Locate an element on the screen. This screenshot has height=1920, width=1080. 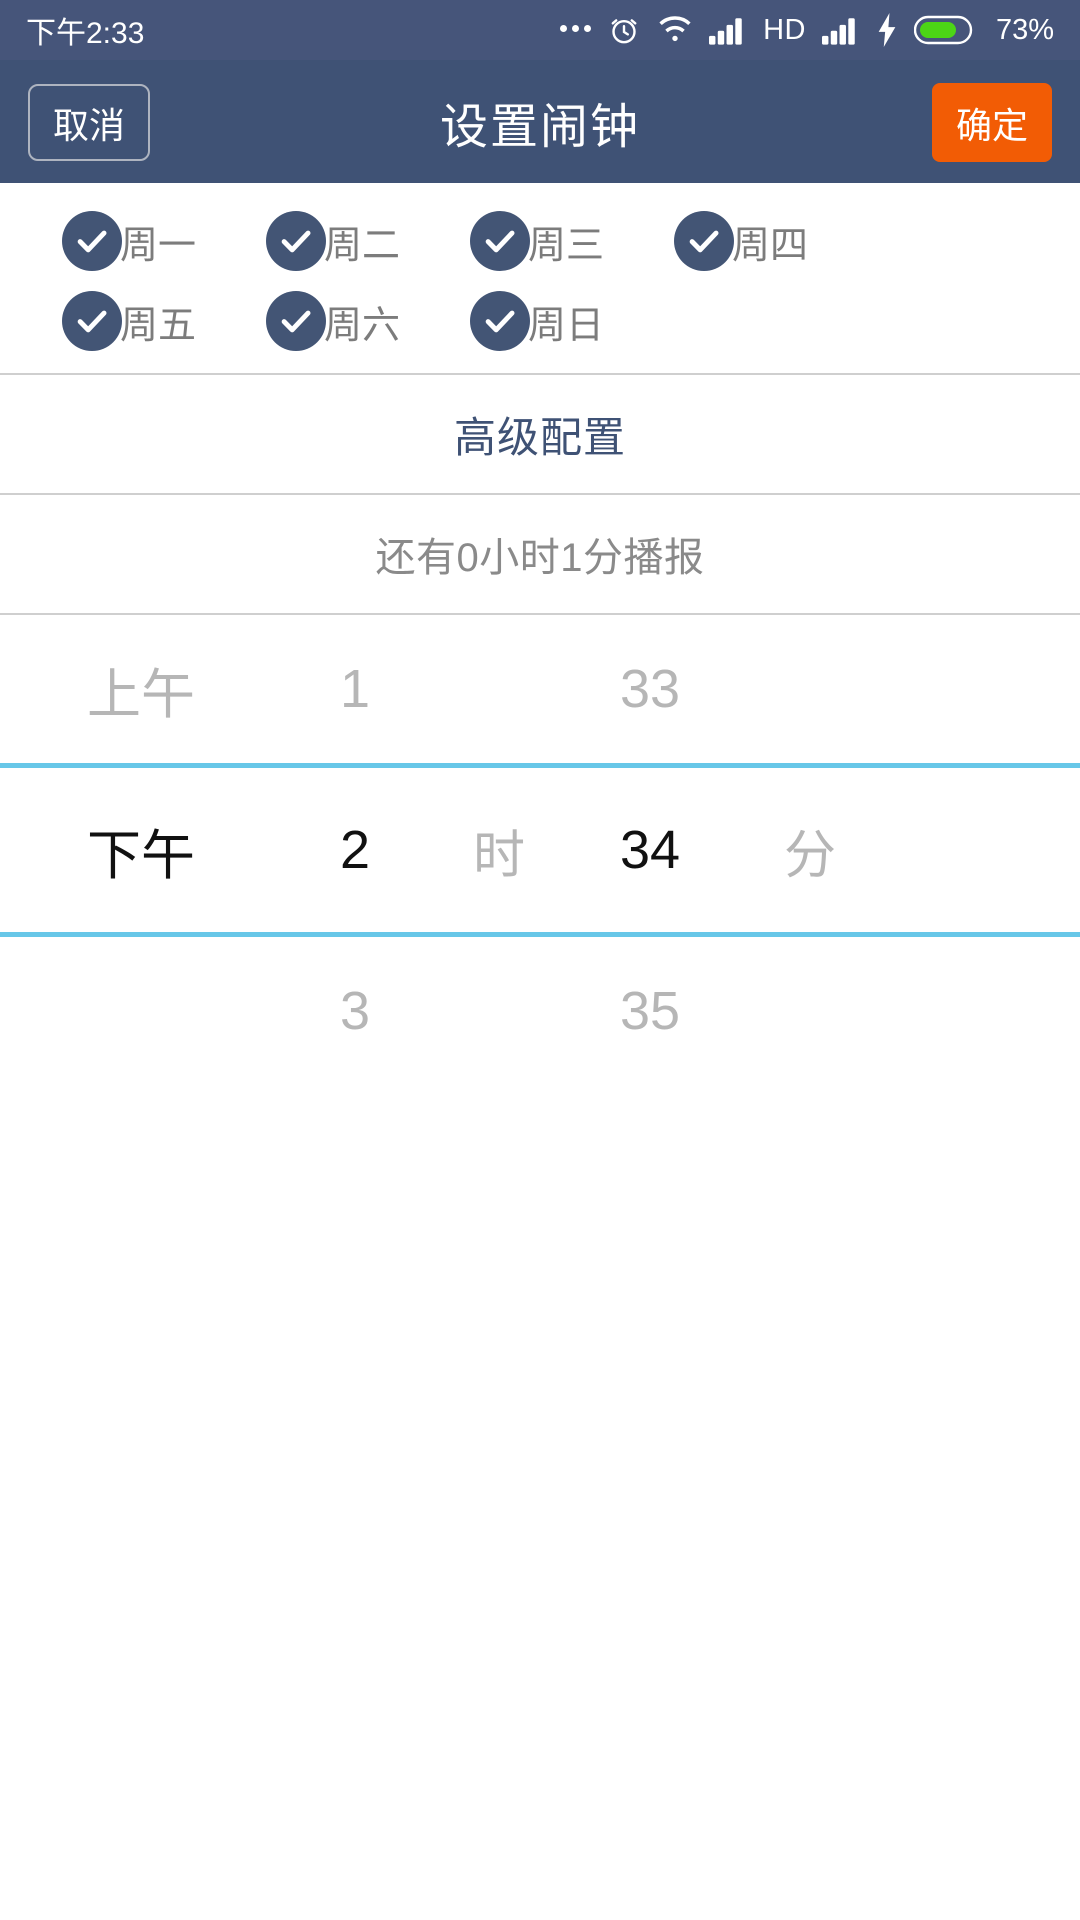
picker-row-above: 上午 1 33 is located at coordinates (540, 689).